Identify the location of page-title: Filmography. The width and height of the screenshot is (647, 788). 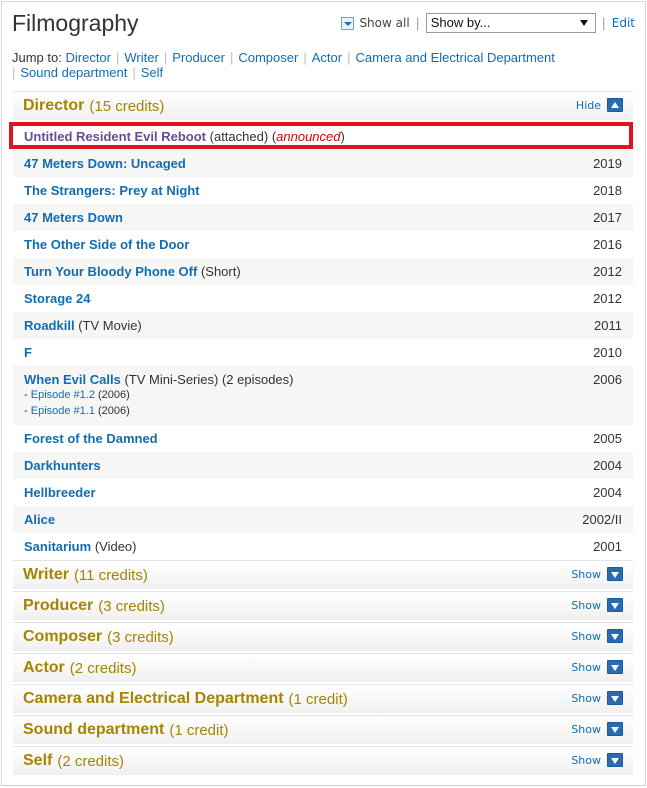
(75, 23).